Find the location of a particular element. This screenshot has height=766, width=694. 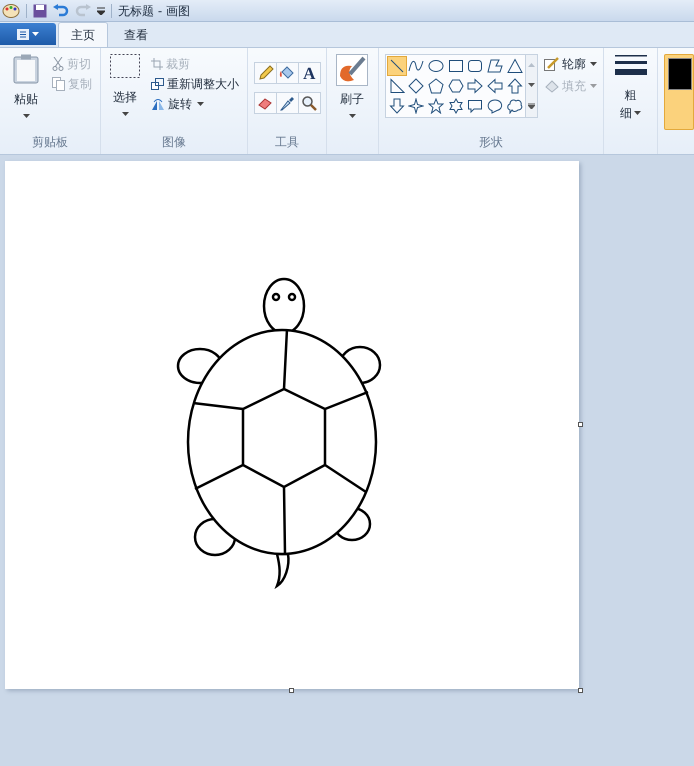

gallery-scrollbar is located at coordinates (532, 86).